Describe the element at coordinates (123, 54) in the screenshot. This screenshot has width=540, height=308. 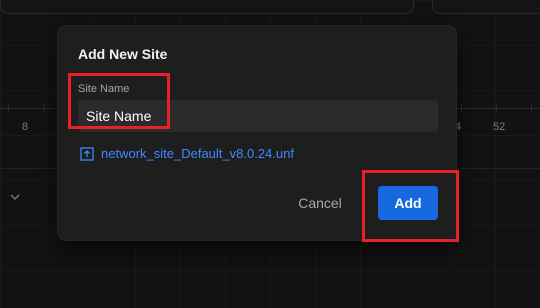
I see `dialog-title: Add New Site` at that location.